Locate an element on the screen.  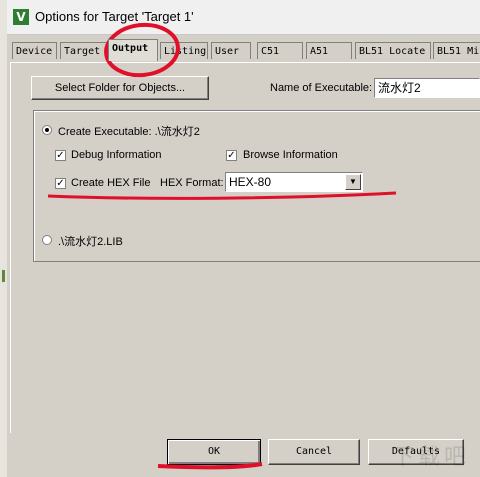
background-window-edge is located at coordinates (3, 238).